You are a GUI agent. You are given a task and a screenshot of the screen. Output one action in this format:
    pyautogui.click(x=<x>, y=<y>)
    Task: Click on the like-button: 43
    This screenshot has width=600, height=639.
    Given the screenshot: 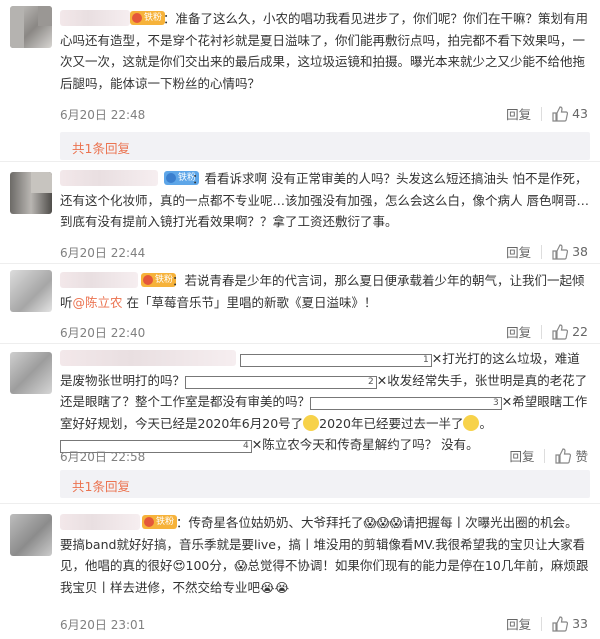 What is the action you would take?
    pyautogui.click(x=570, y=113)
    